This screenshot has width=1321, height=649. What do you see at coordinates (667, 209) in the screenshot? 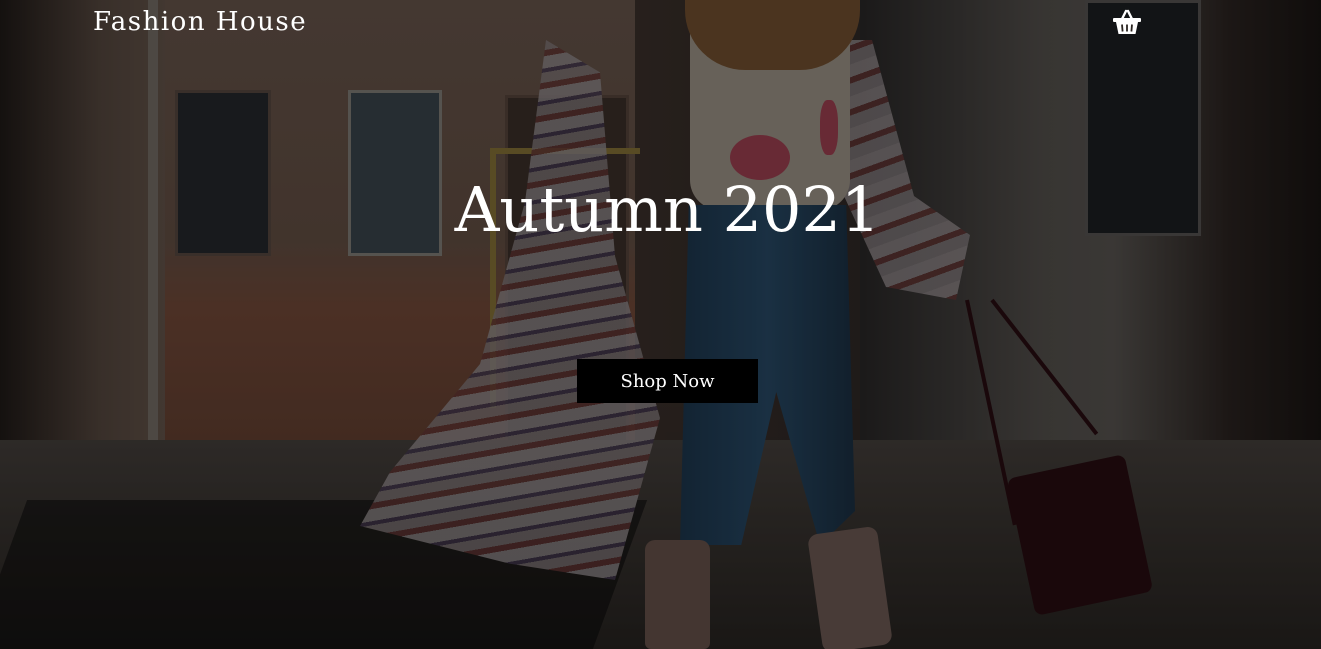
I see `hero-title: Autumn 2021` at bounding box center [667, 209].